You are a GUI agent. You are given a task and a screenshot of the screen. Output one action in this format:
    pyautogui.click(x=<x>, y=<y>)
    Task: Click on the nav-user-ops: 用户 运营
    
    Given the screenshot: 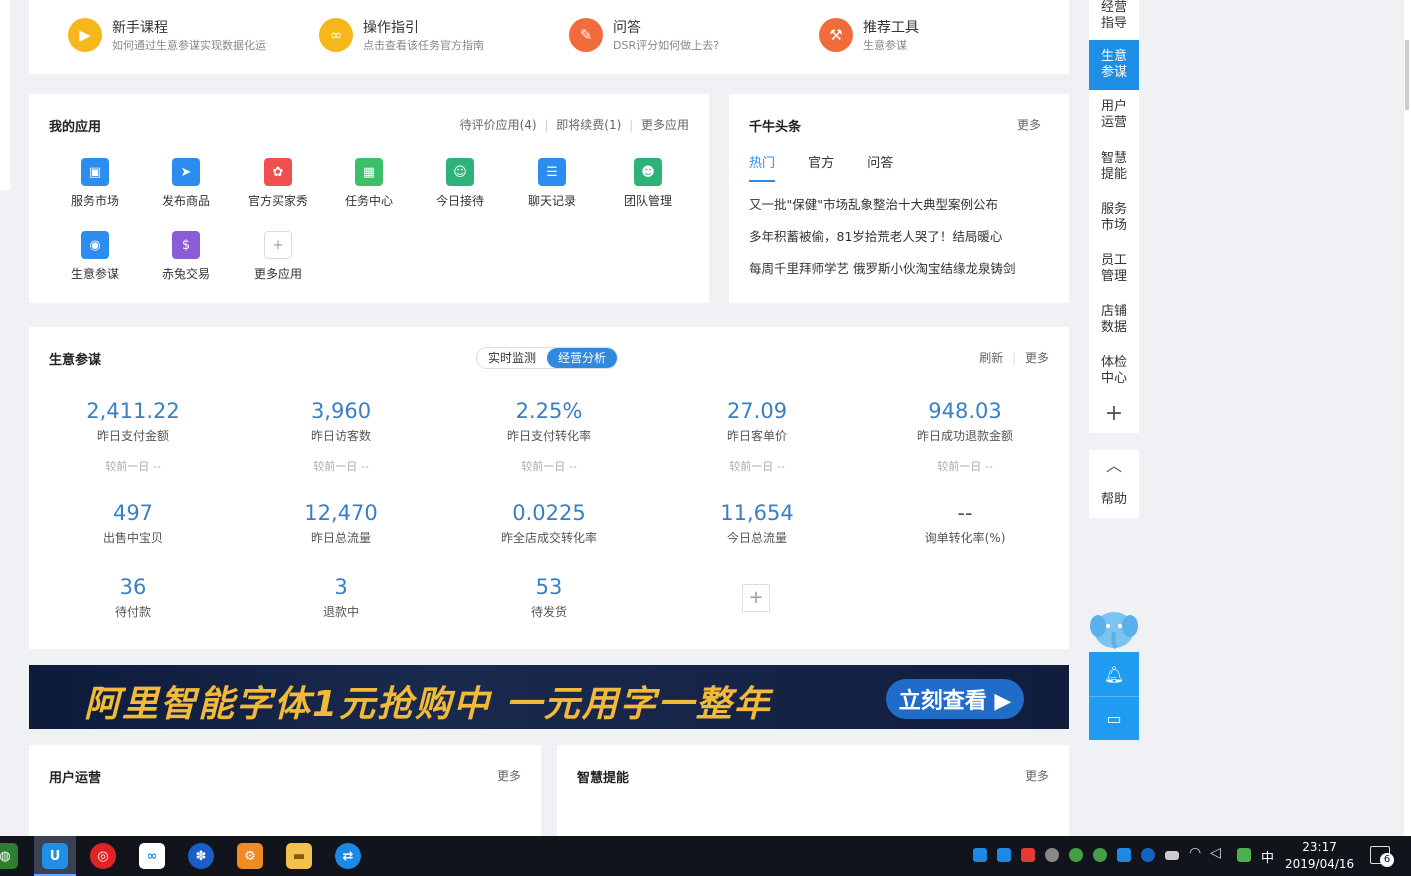 What is the action you would take?
    pyautogui.click(x=1114, y=119)
    